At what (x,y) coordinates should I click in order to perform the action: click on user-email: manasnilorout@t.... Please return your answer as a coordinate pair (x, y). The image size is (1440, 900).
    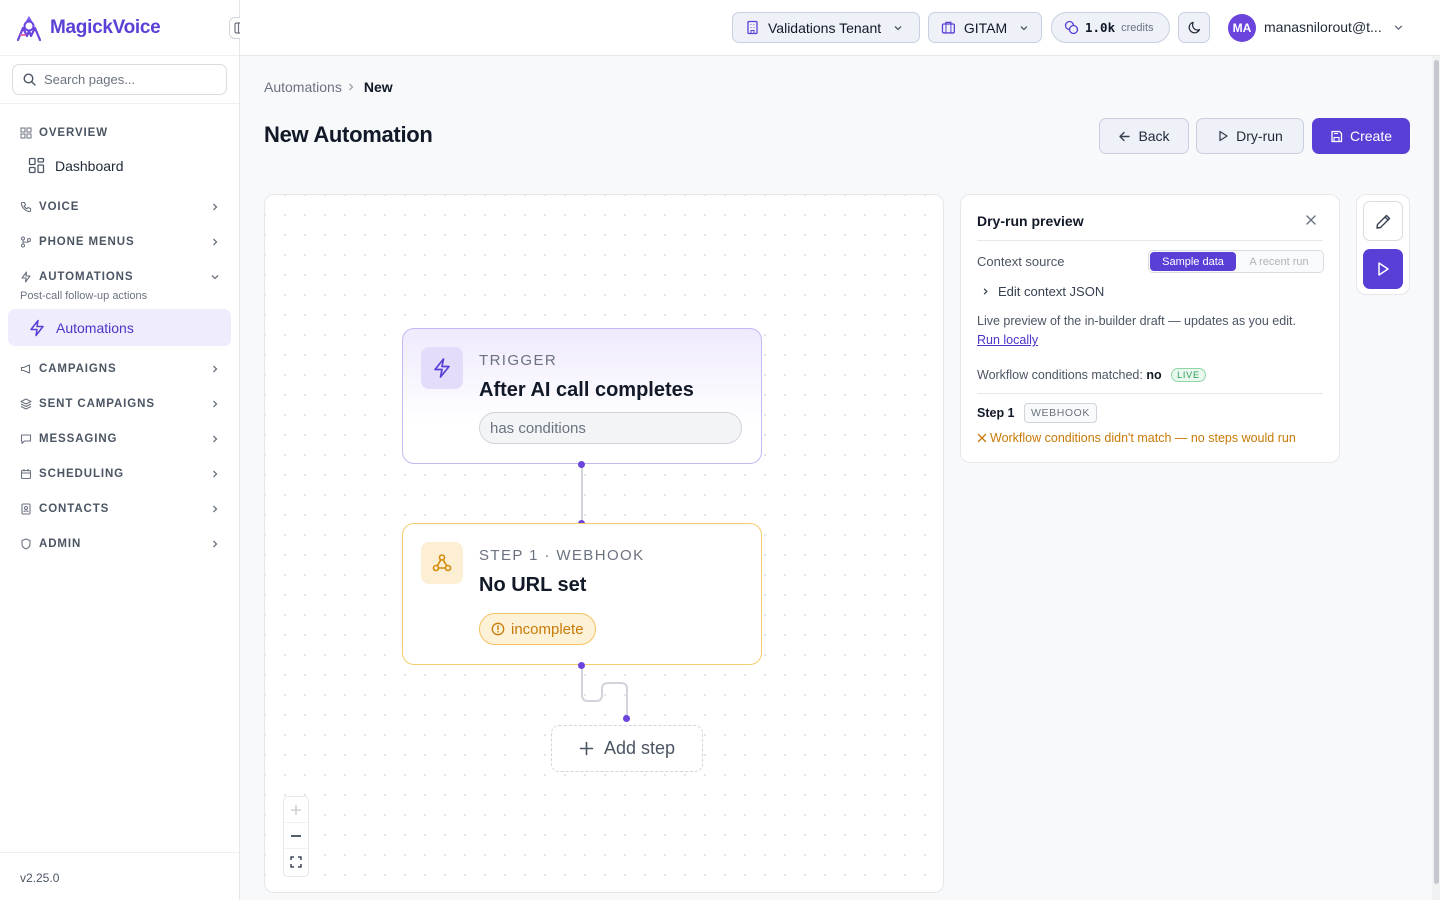
    Looking at the image, I should click on (1323, 27).